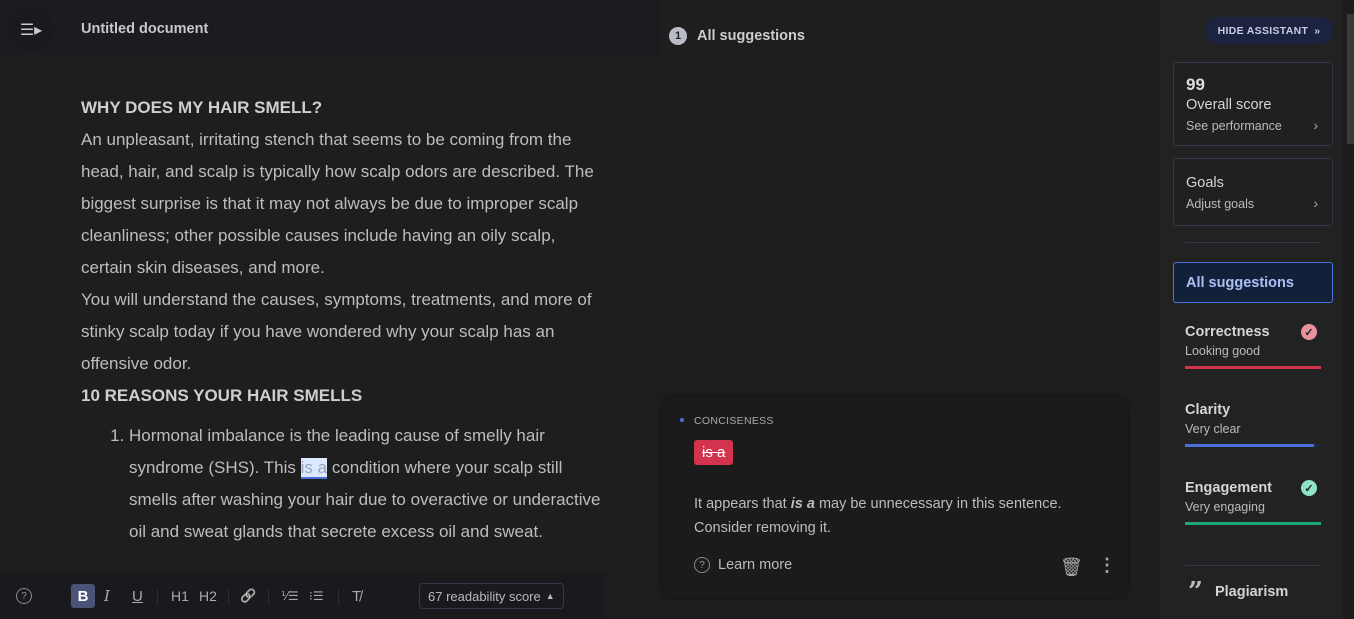  I want to click on link-icon: 🔗, so click(248, 595).